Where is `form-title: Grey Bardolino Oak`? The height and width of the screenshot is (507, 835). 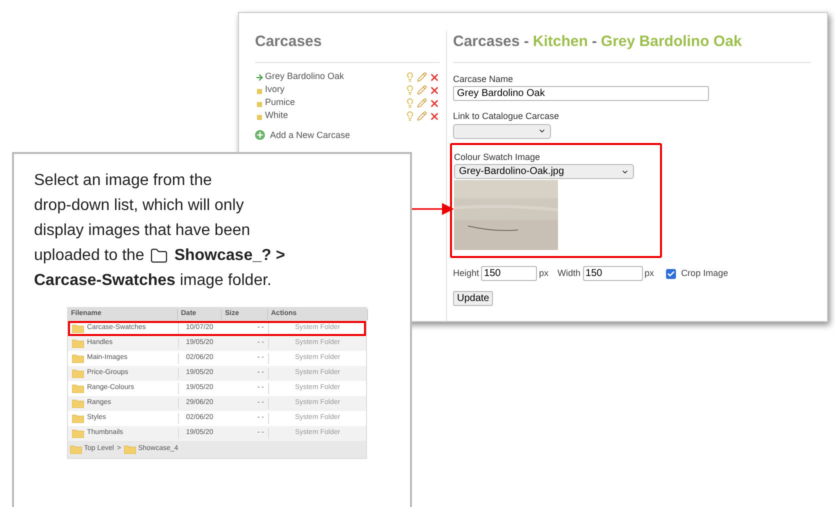 form-title: Grey Bardolino Oak is located at coordinates (671, 42).